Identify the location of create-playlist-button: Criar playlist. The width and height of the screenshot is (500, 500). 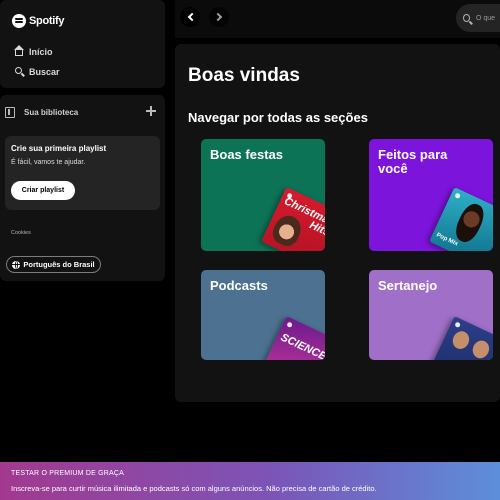
(43, 190).